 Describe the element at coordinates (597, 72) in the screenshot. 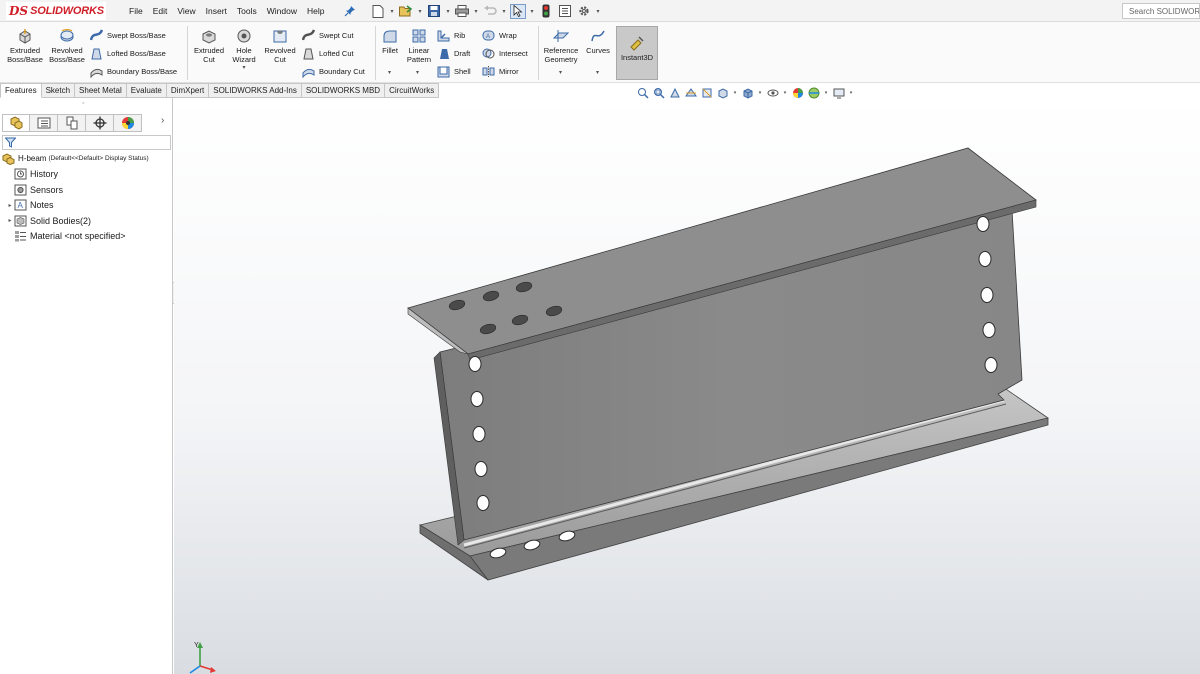

I see `curves-dropdown-icon: ▾` at that location.